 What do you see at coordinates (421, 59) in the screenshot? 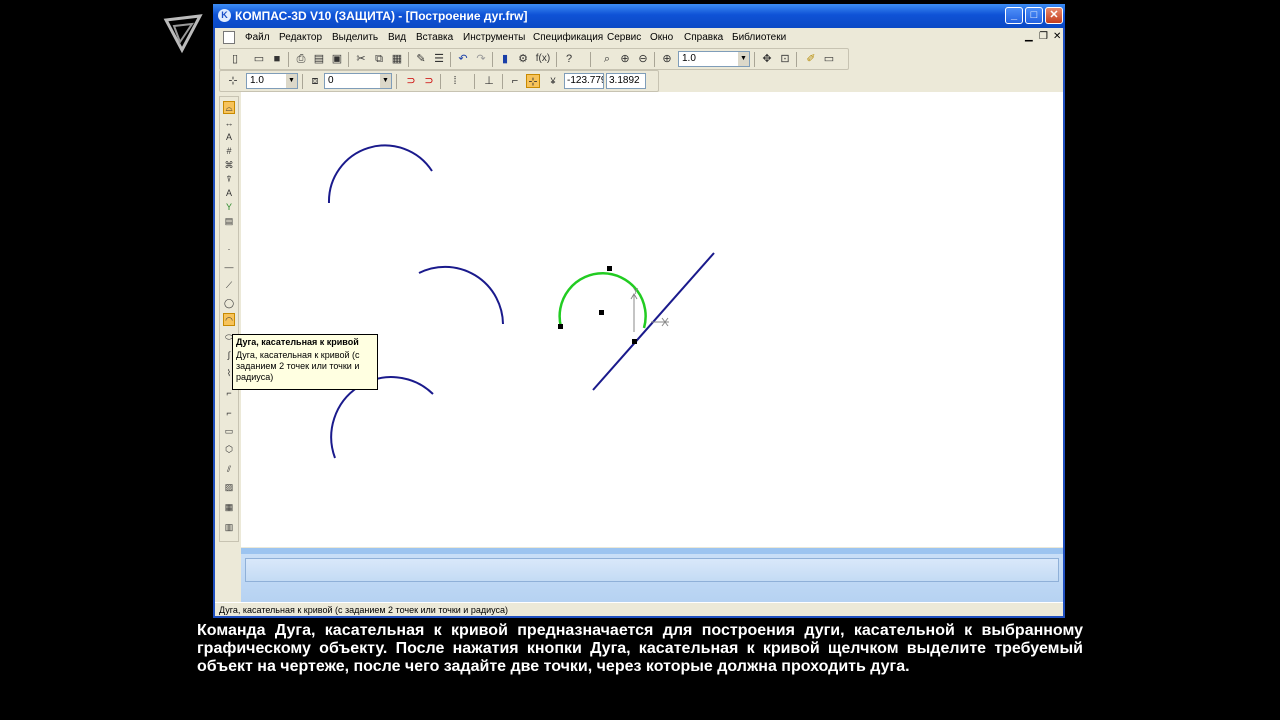
I see `format-painter-icon: ✎` at bounding box center [421, 59].